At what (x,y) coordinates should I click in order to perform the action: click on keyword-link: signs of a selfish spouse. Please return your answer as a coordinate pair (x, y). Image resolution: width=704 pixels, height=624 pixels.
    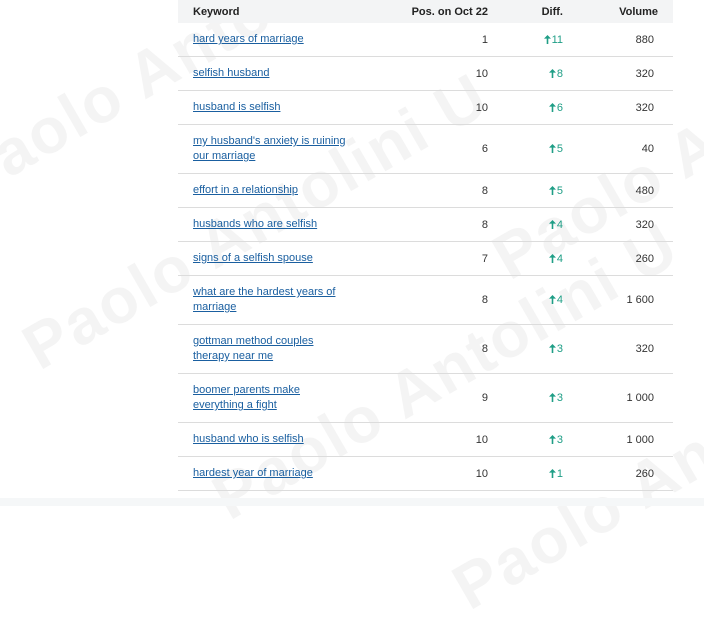
    Looking at the image, I should click on (253, 258).